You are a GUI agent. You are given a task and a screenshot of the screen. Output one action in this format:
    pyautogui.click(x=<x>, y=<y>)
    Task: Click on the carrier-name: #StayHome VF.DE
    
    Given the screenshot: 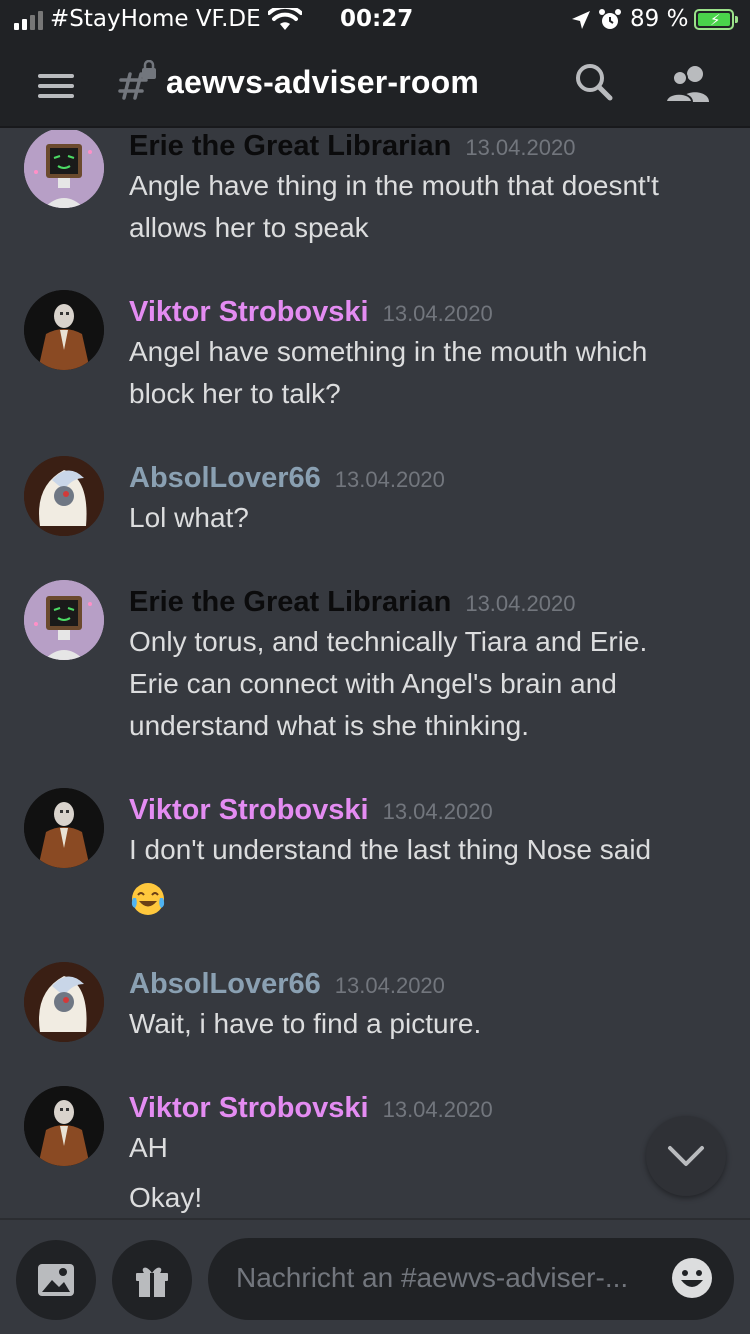 What is the action you would take?
    pyautogui.click(x=155, y=19)
    